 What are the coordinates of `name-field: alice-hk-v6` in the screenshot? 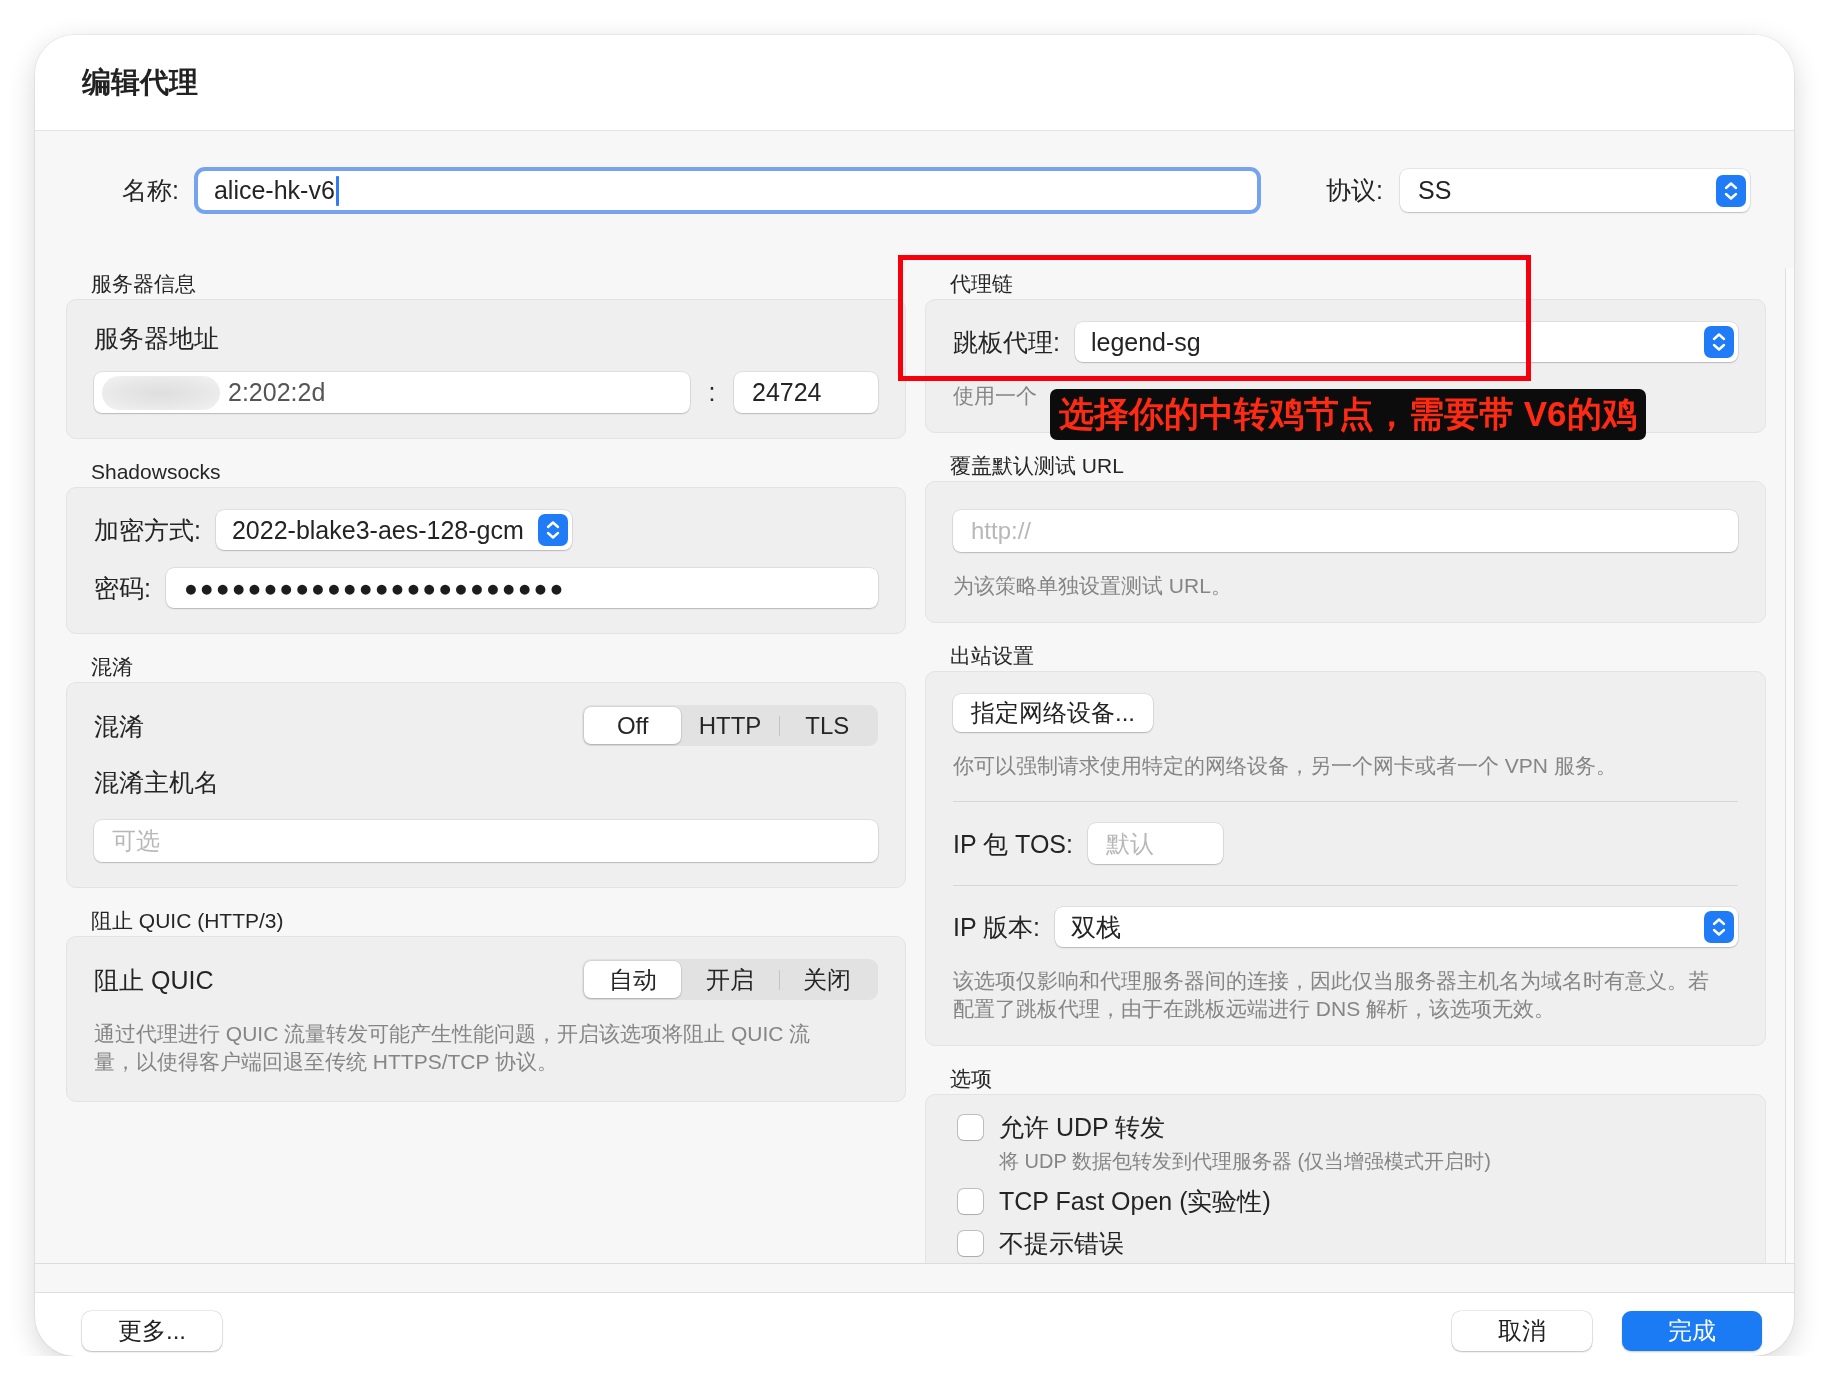 It's located at (727, 190).